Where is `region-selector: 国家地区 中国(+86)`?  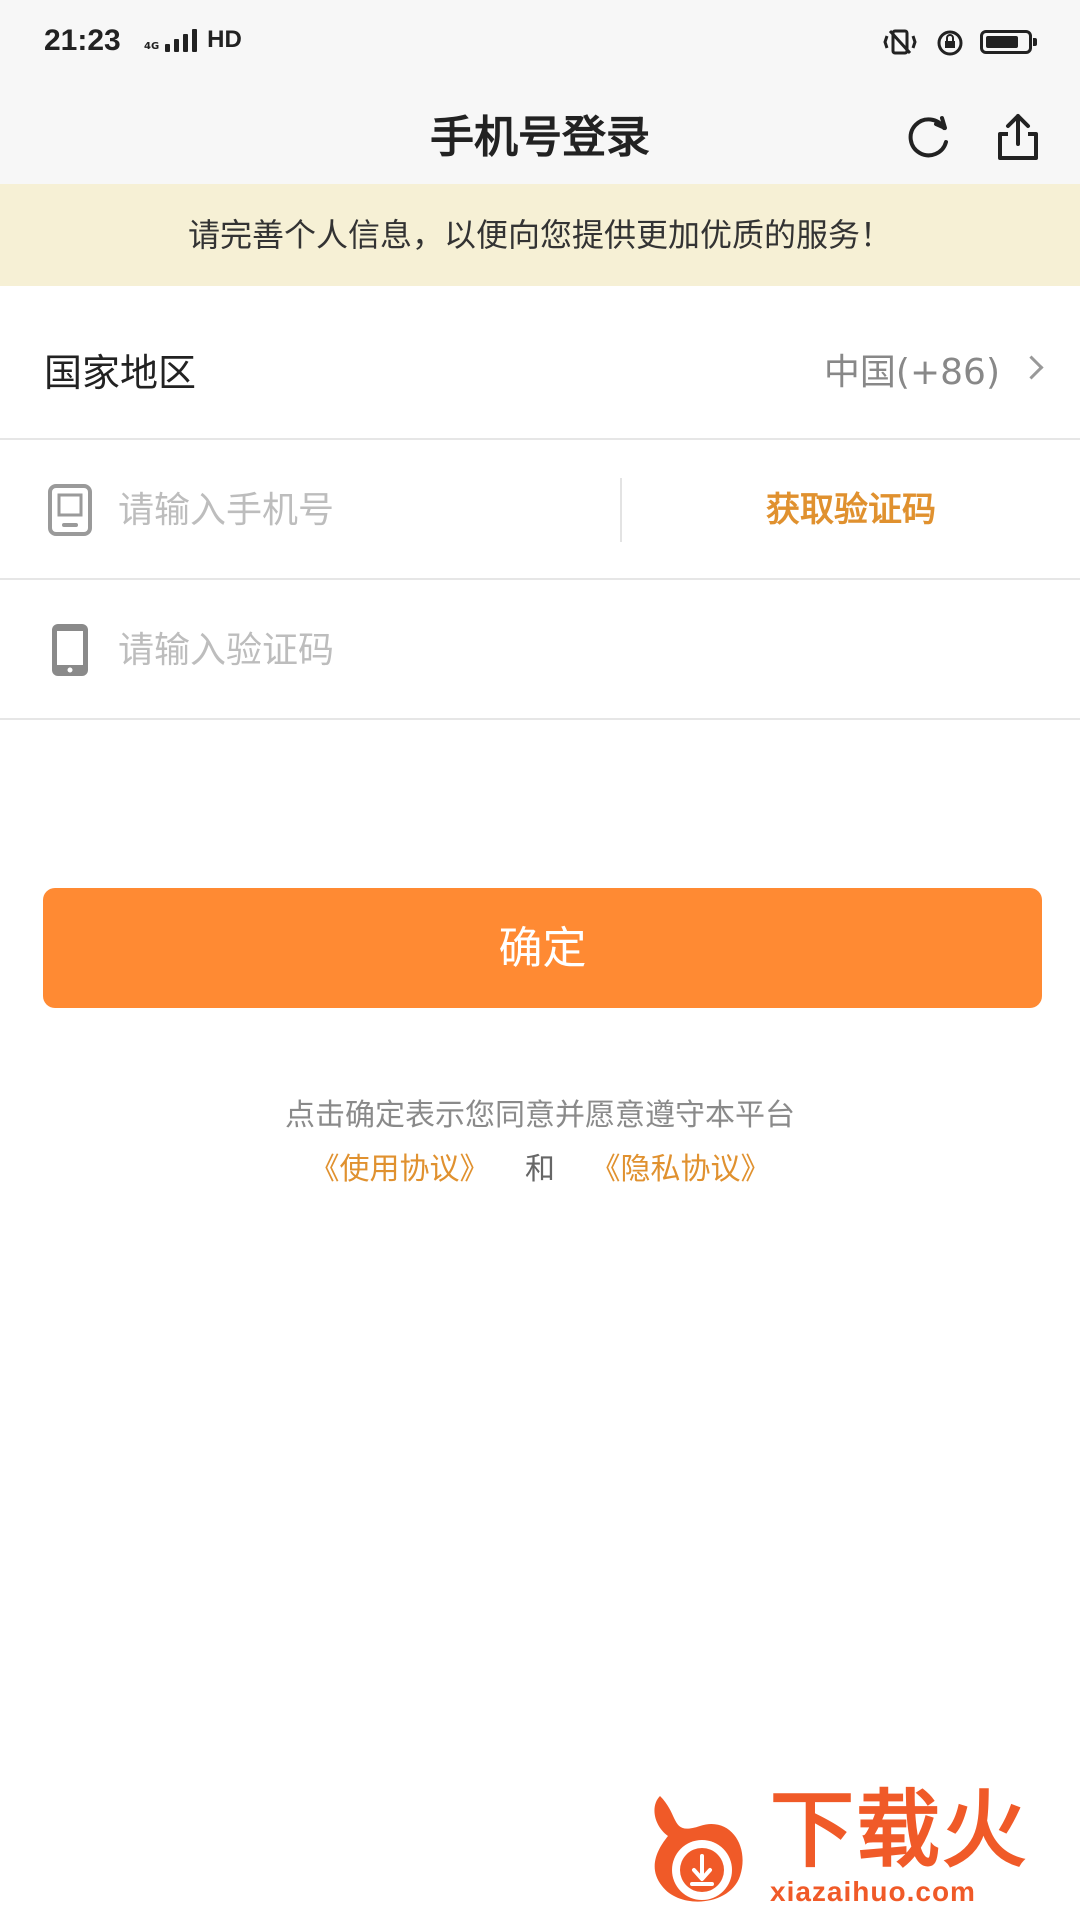
region-selector: 国家地区 中国(+86) is located at coordinates (540, 373).